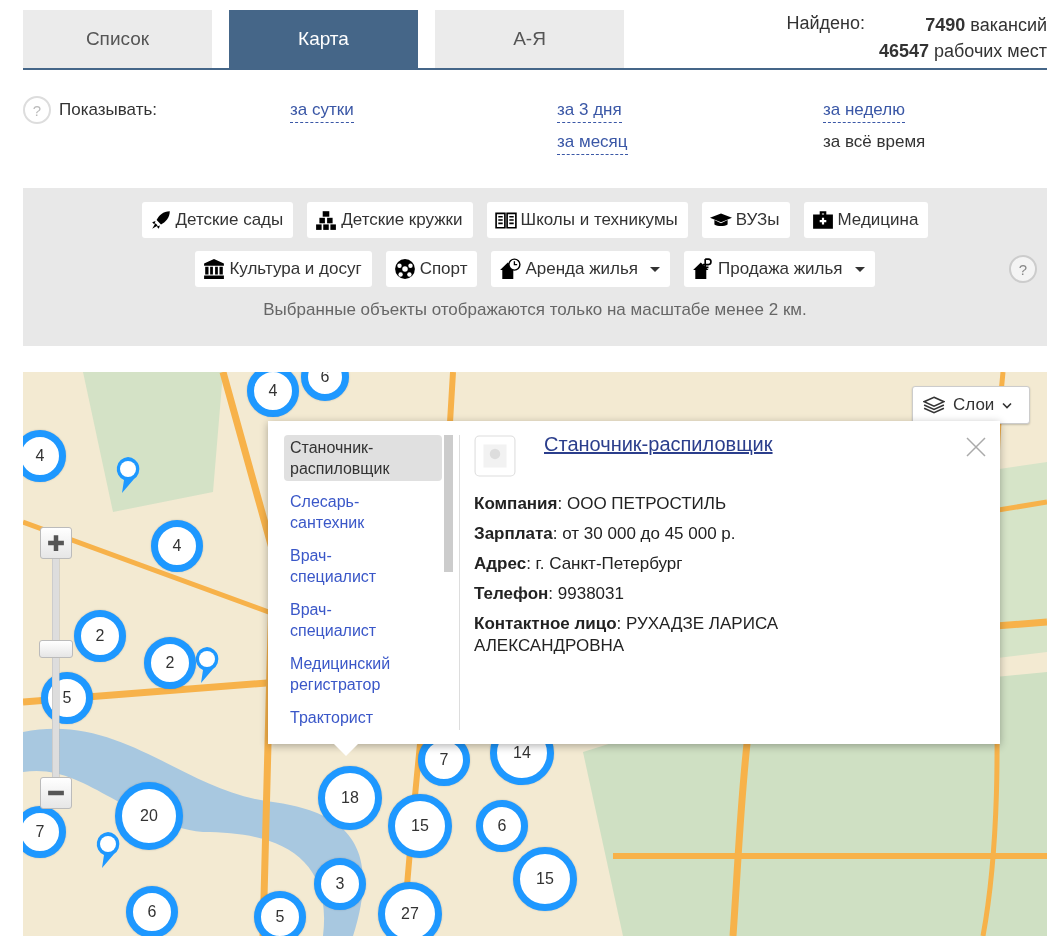 The width and height of the screenshot is (1049, 937). What do you see at coordinates (117, 39) in the screenshot?
I see `tab: Список` at bounding box center [117, 39].